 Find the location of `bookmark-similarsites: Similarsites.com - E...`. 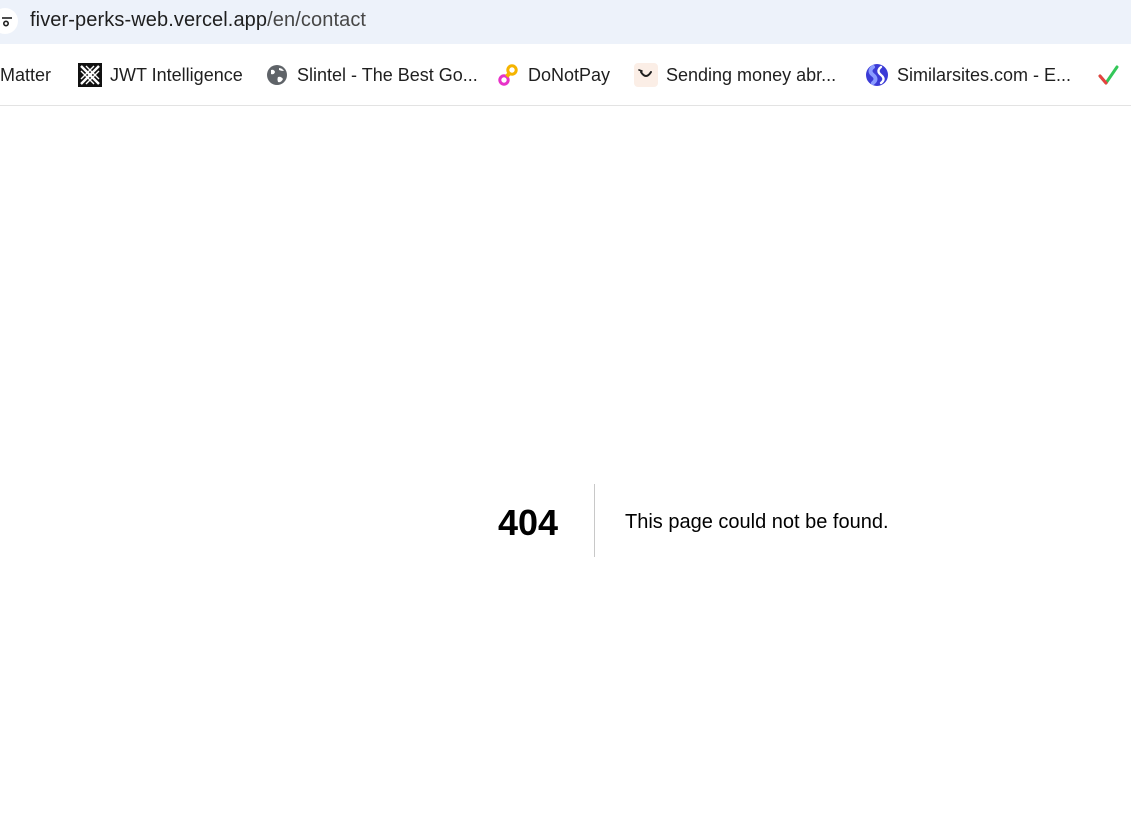

bookmark-similarsites: Similarsites.com - E... is located at coordinates (968, 75).